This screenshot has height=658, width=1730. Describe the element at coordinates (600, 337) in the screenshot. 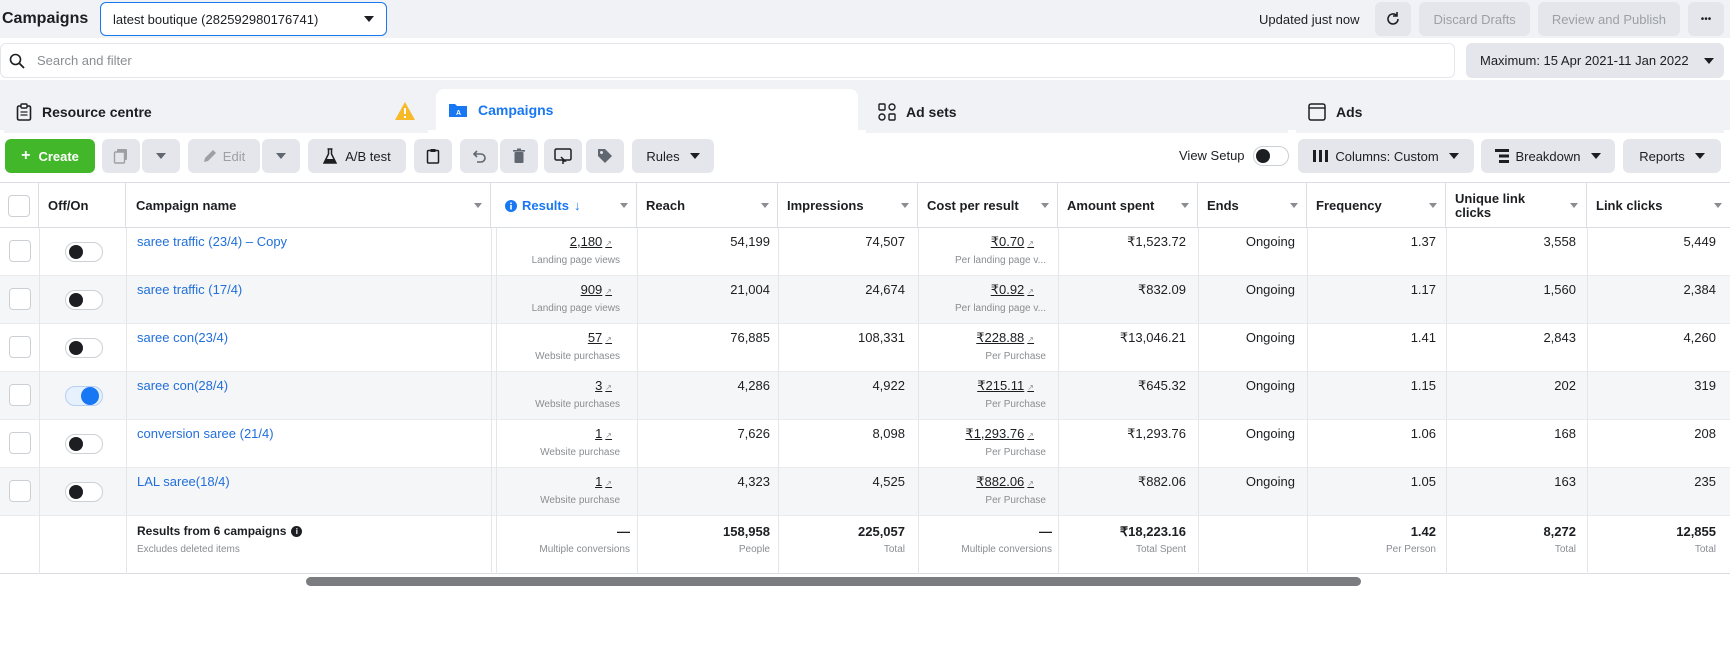

I see `results-value: 57 ↗` at that location.